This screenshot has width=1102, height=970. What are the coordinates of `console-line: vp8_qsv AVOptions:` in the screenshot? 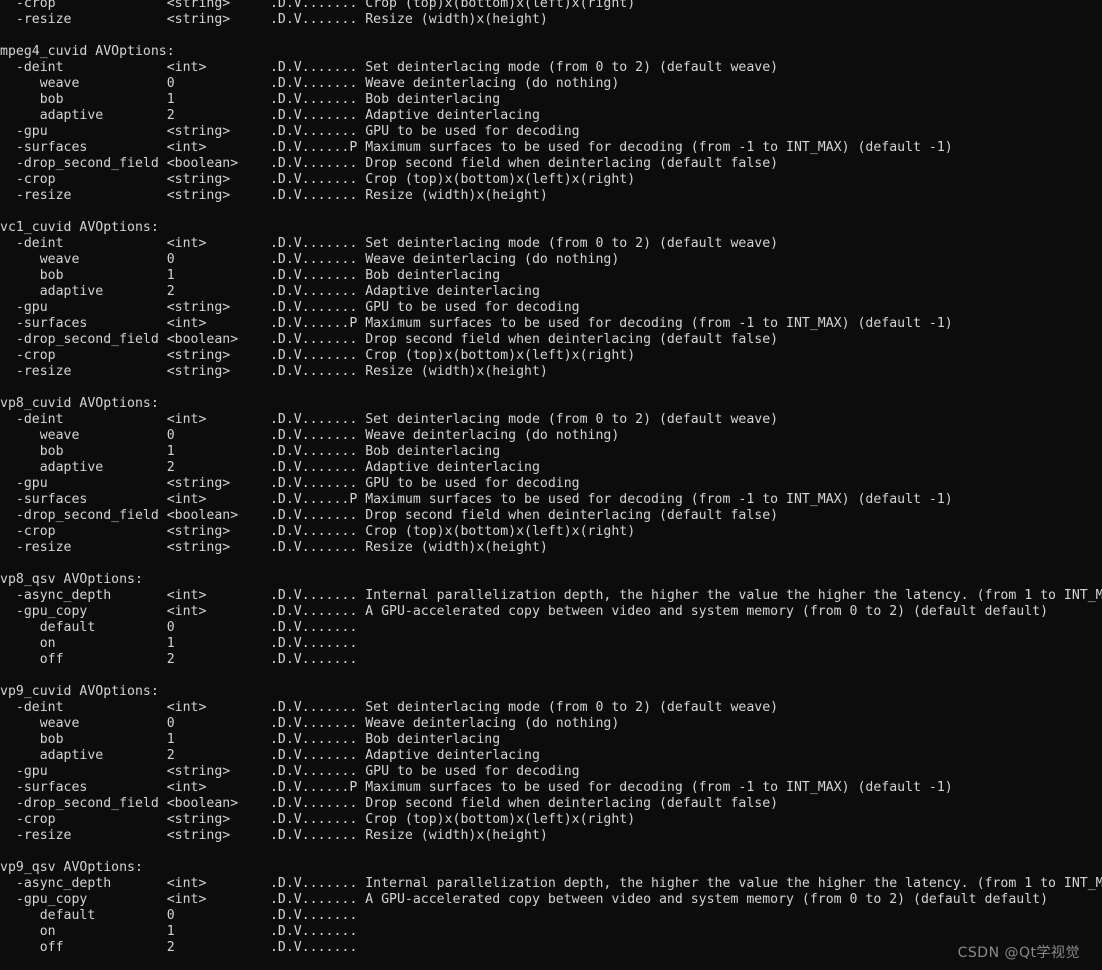 It's located at (71, 579).